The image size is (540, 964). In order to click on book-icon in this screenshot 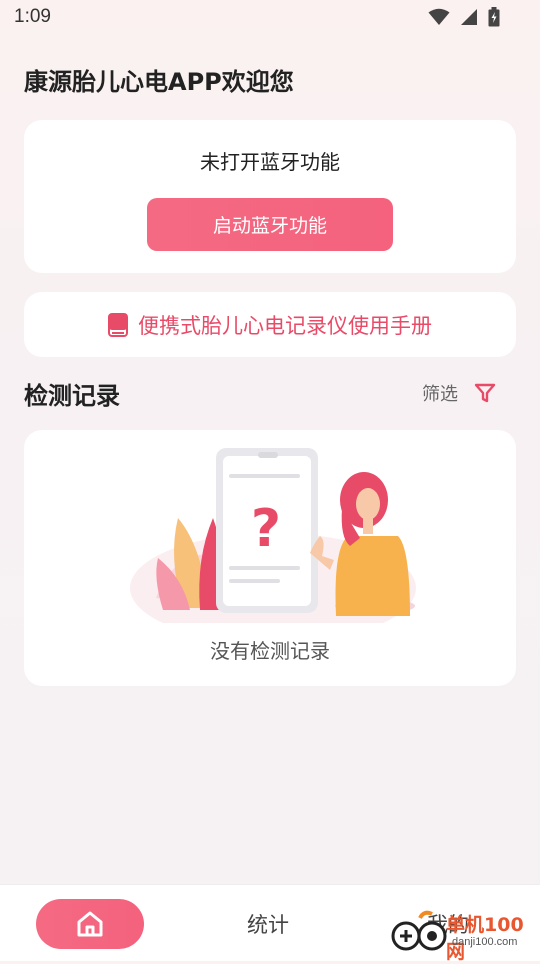, I will do `click(118, 324)`.